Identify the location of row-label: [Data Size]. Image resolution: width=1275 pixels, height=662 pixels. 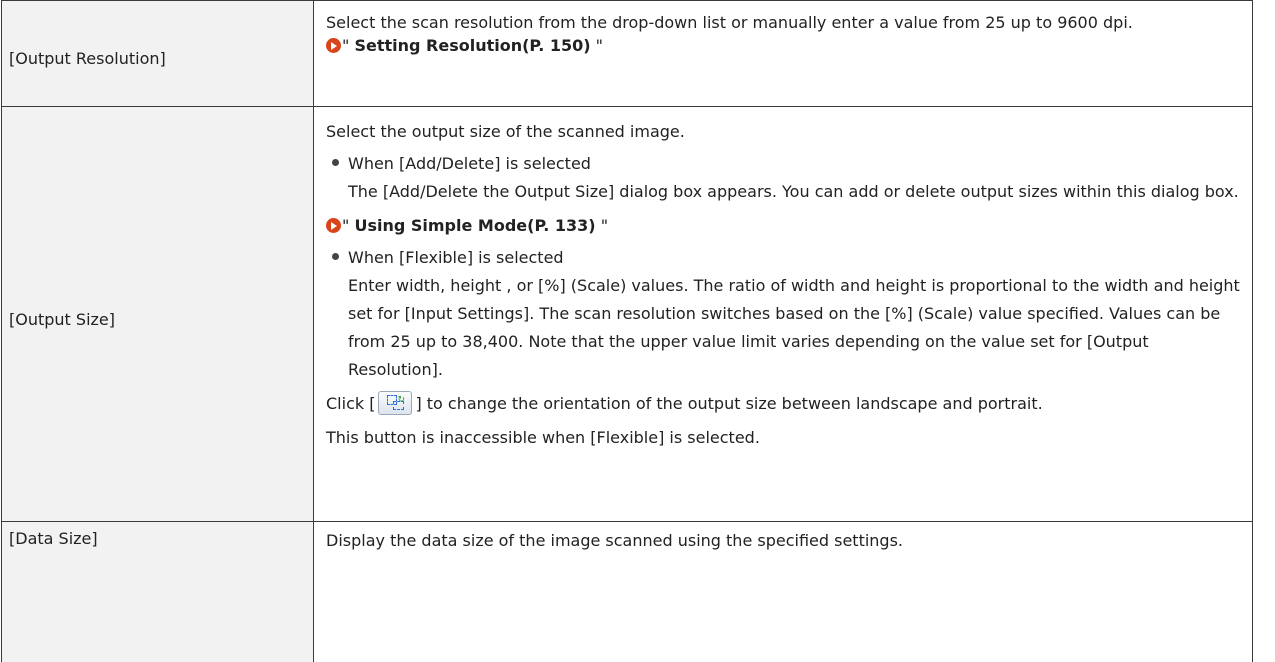
(53, 538).